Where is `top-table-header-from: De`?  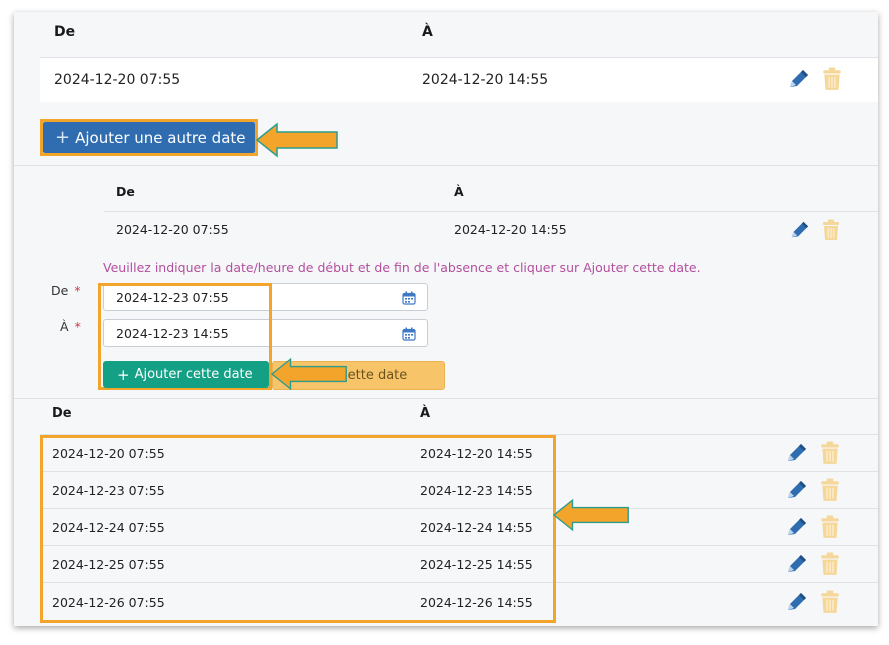
top-table-header-from: De is located at coordinates (65, 32).